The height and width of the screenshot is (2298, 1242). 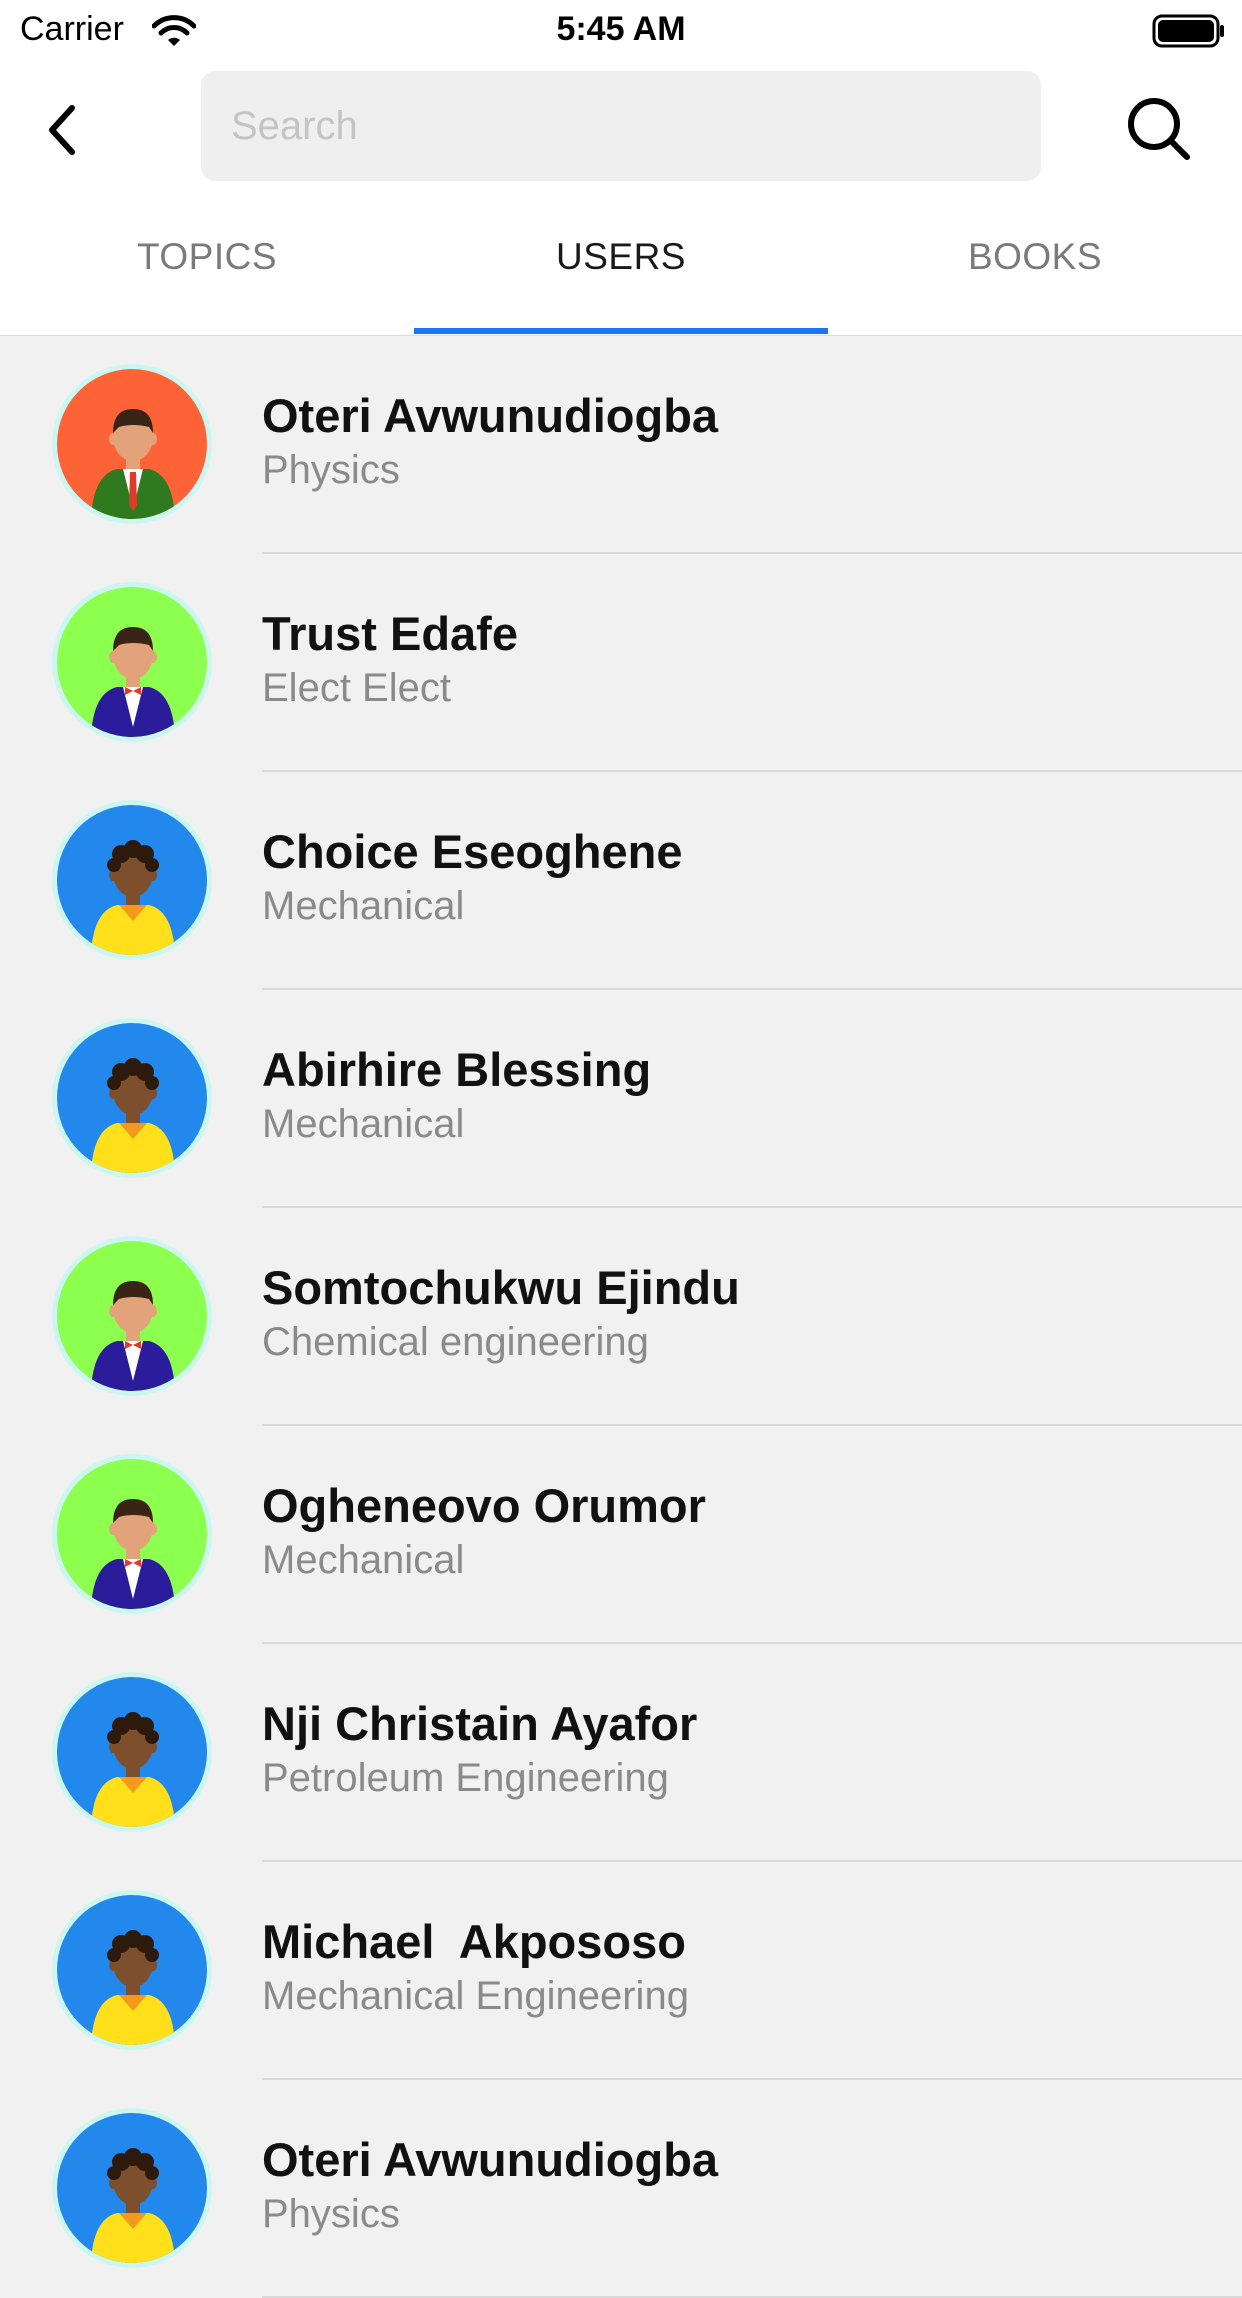 What do you see at coordinates (621, 1535) in the screenshot?
I see `user-row: Ogheneovo Orumor Mechanical` at bounding box center [621, 1535].